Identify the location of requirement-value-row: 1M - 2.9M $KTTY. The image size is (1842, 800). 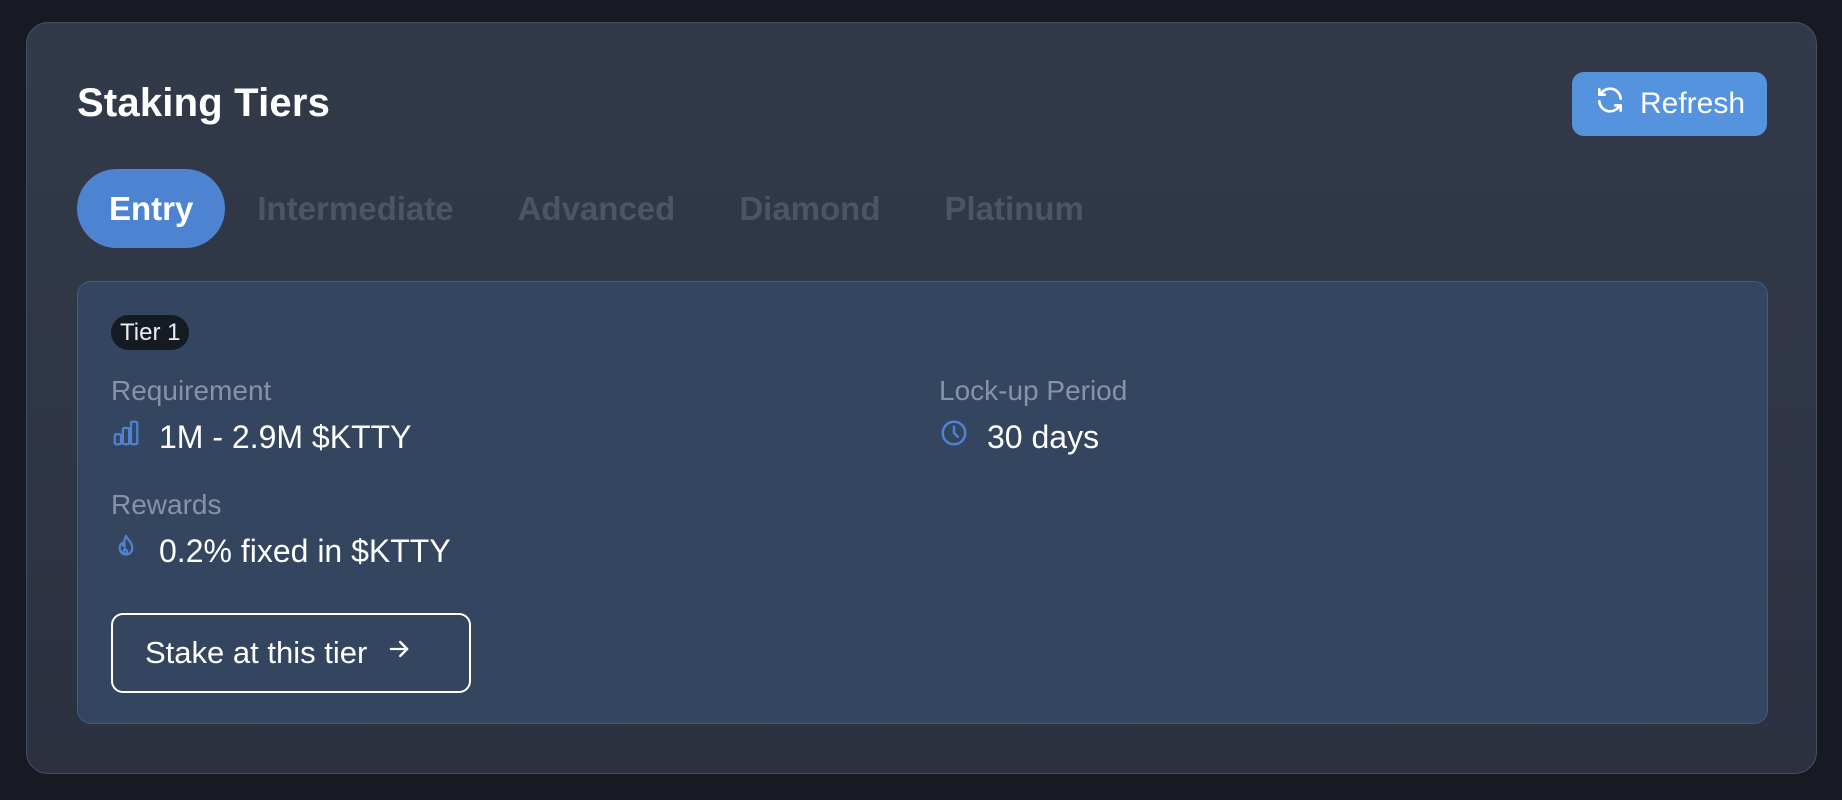
(261, 437).